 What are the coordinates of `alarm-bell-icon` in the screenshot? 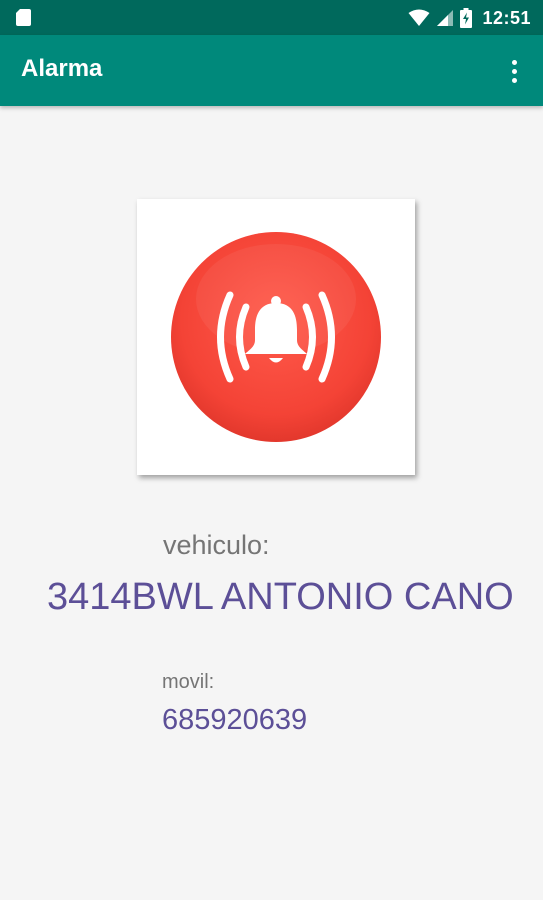 It's located at (276, 337).